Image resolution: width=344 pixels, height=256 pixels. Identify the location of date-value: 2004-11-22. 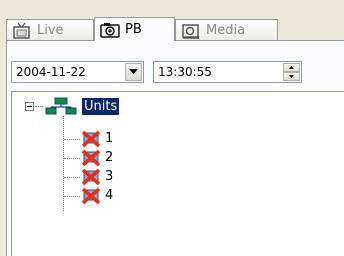
(51, 72).